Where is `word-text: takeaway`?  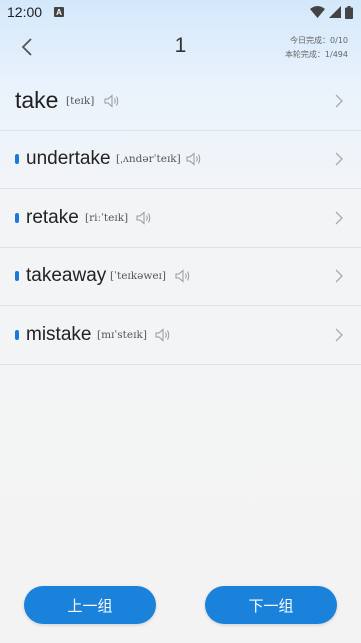 word-text: takeaway is located at coordinates (66, 276).